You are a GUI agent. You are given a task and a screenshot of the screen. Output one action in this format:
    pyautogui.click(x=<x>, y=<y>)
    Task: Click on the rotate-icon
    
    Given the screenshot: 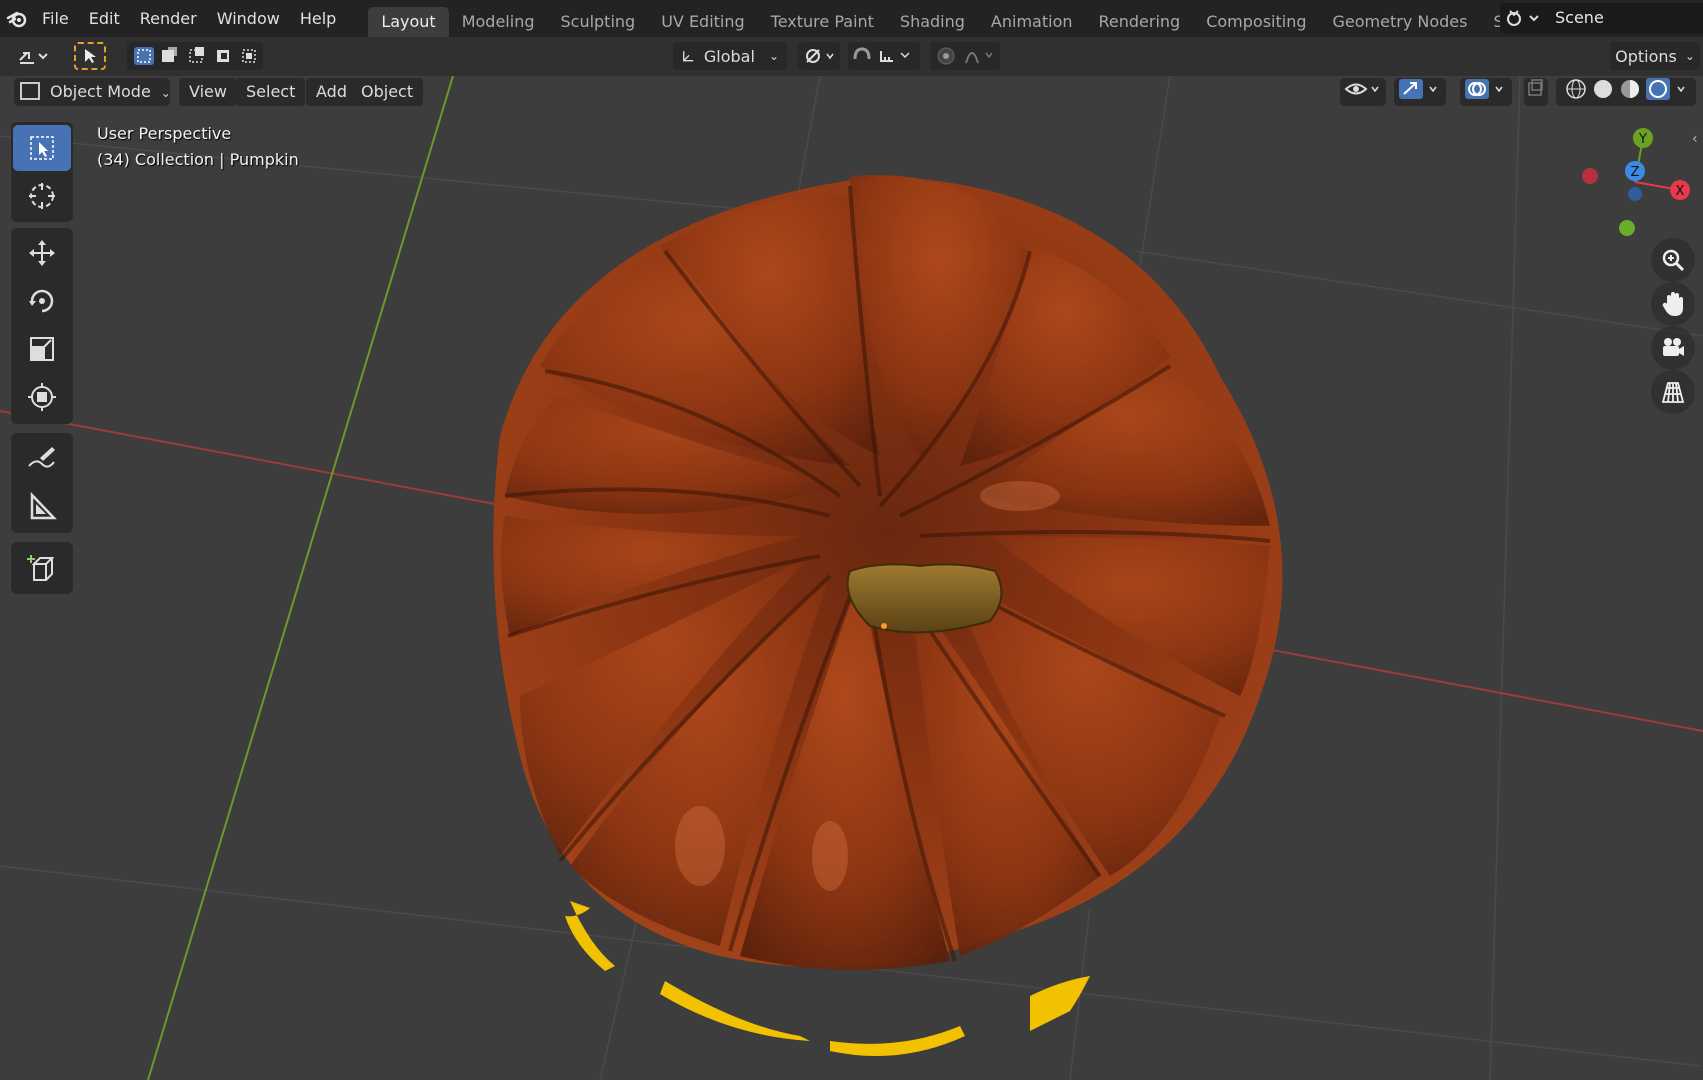 What is the action you would take?
    pyautogui.click(x=42, y=301)
    